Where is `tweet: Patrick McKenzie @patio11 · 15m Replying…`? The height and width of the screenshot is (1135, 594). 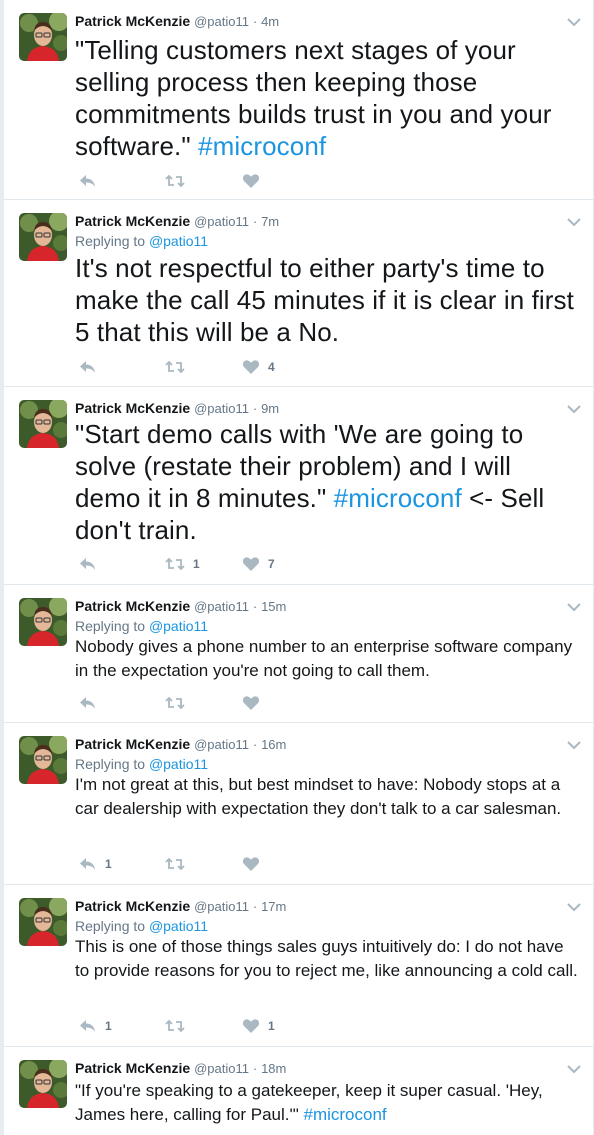 tweet: Patrick McKenzie @patio11 · 15m Replying… is located at coordinates (298, 654).